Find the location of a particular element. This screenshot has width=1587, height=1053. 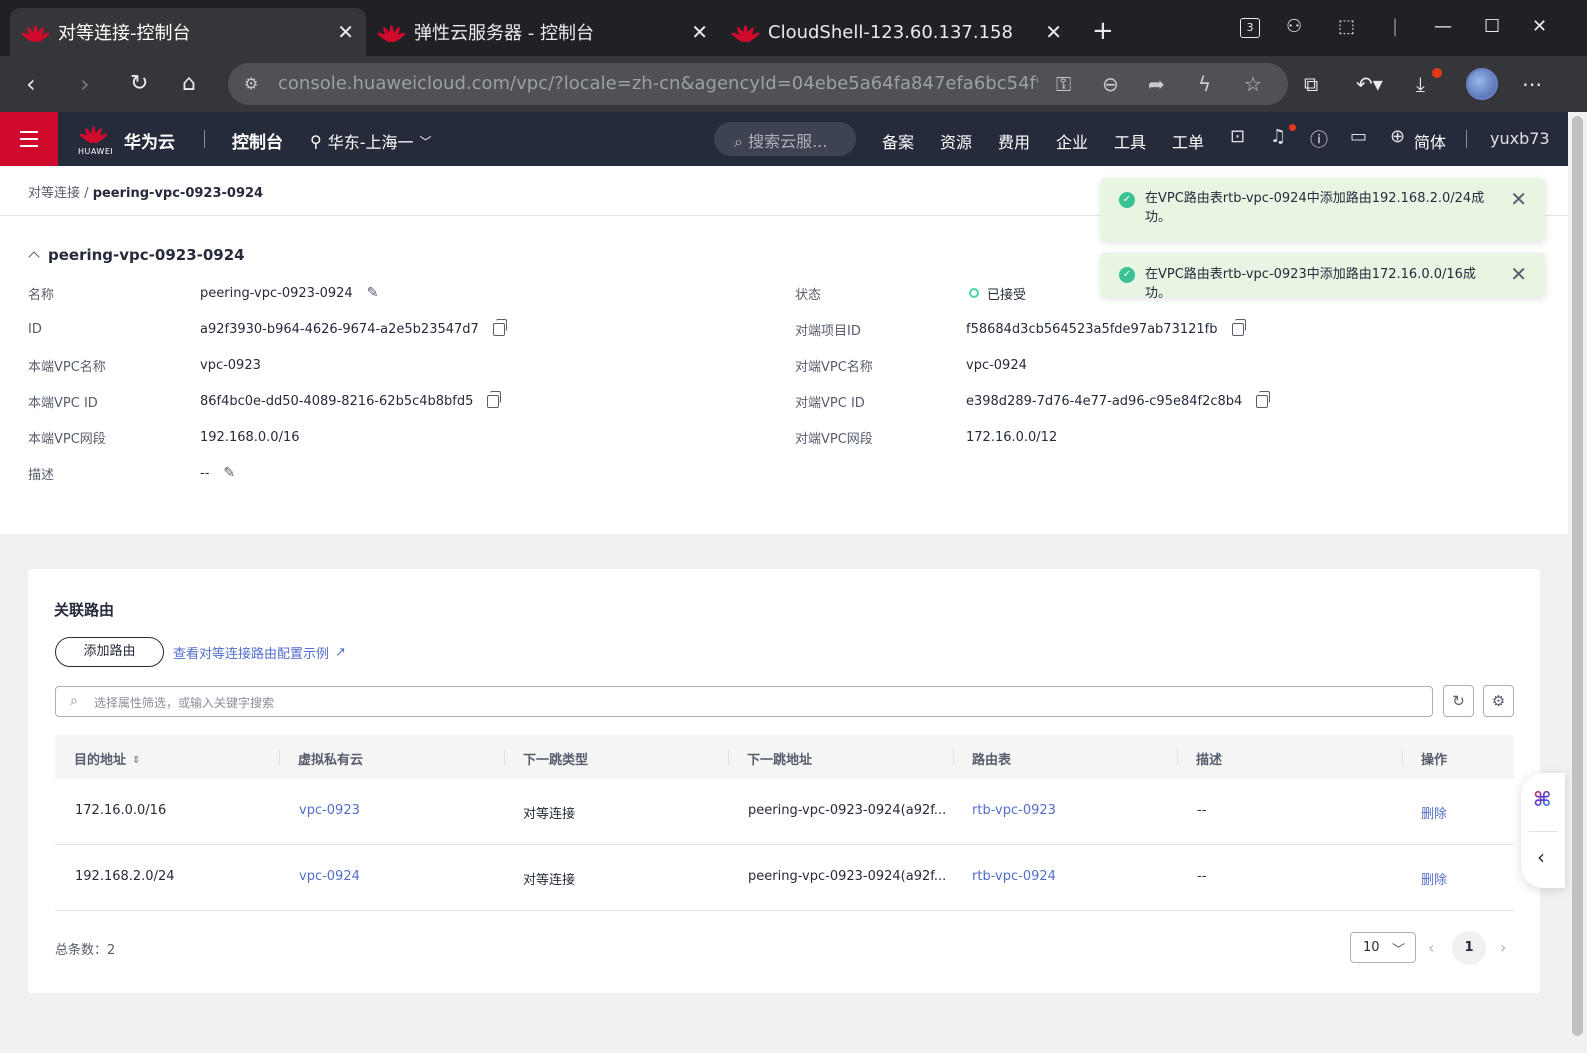

column-hop-type: 下一跳类型 is located at coordinates (556, 760).